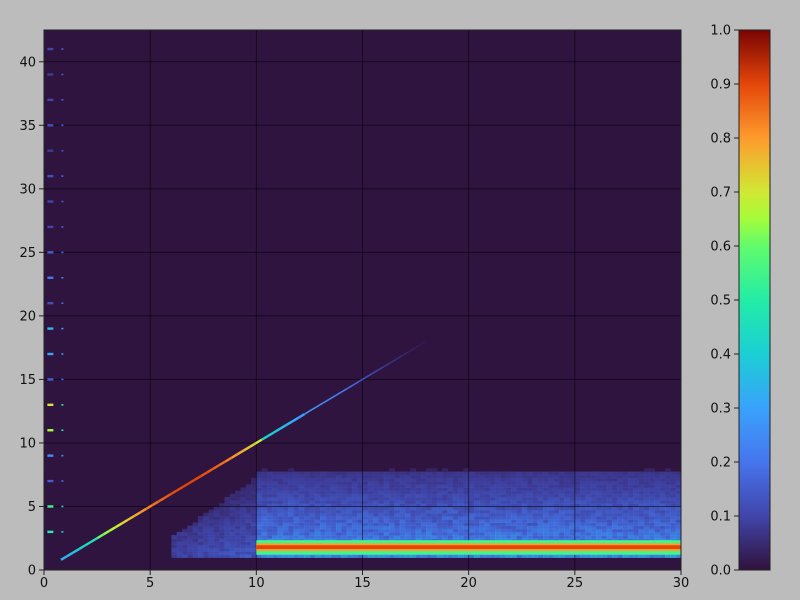 This screenshot has width=800, height=600. I want to click on colorbar-tick-label: 0.5, so click(720, 301).